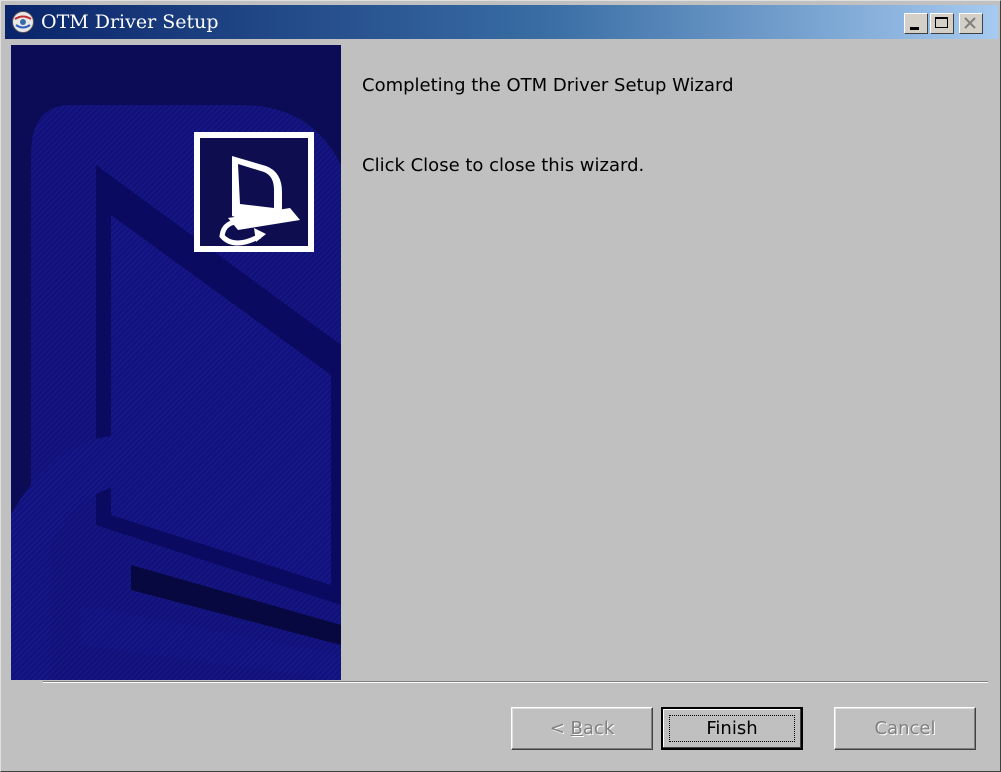  Describe the element at coordinates (515, 682) in the screenshot. I see `footer-separator-highlight` at that location.